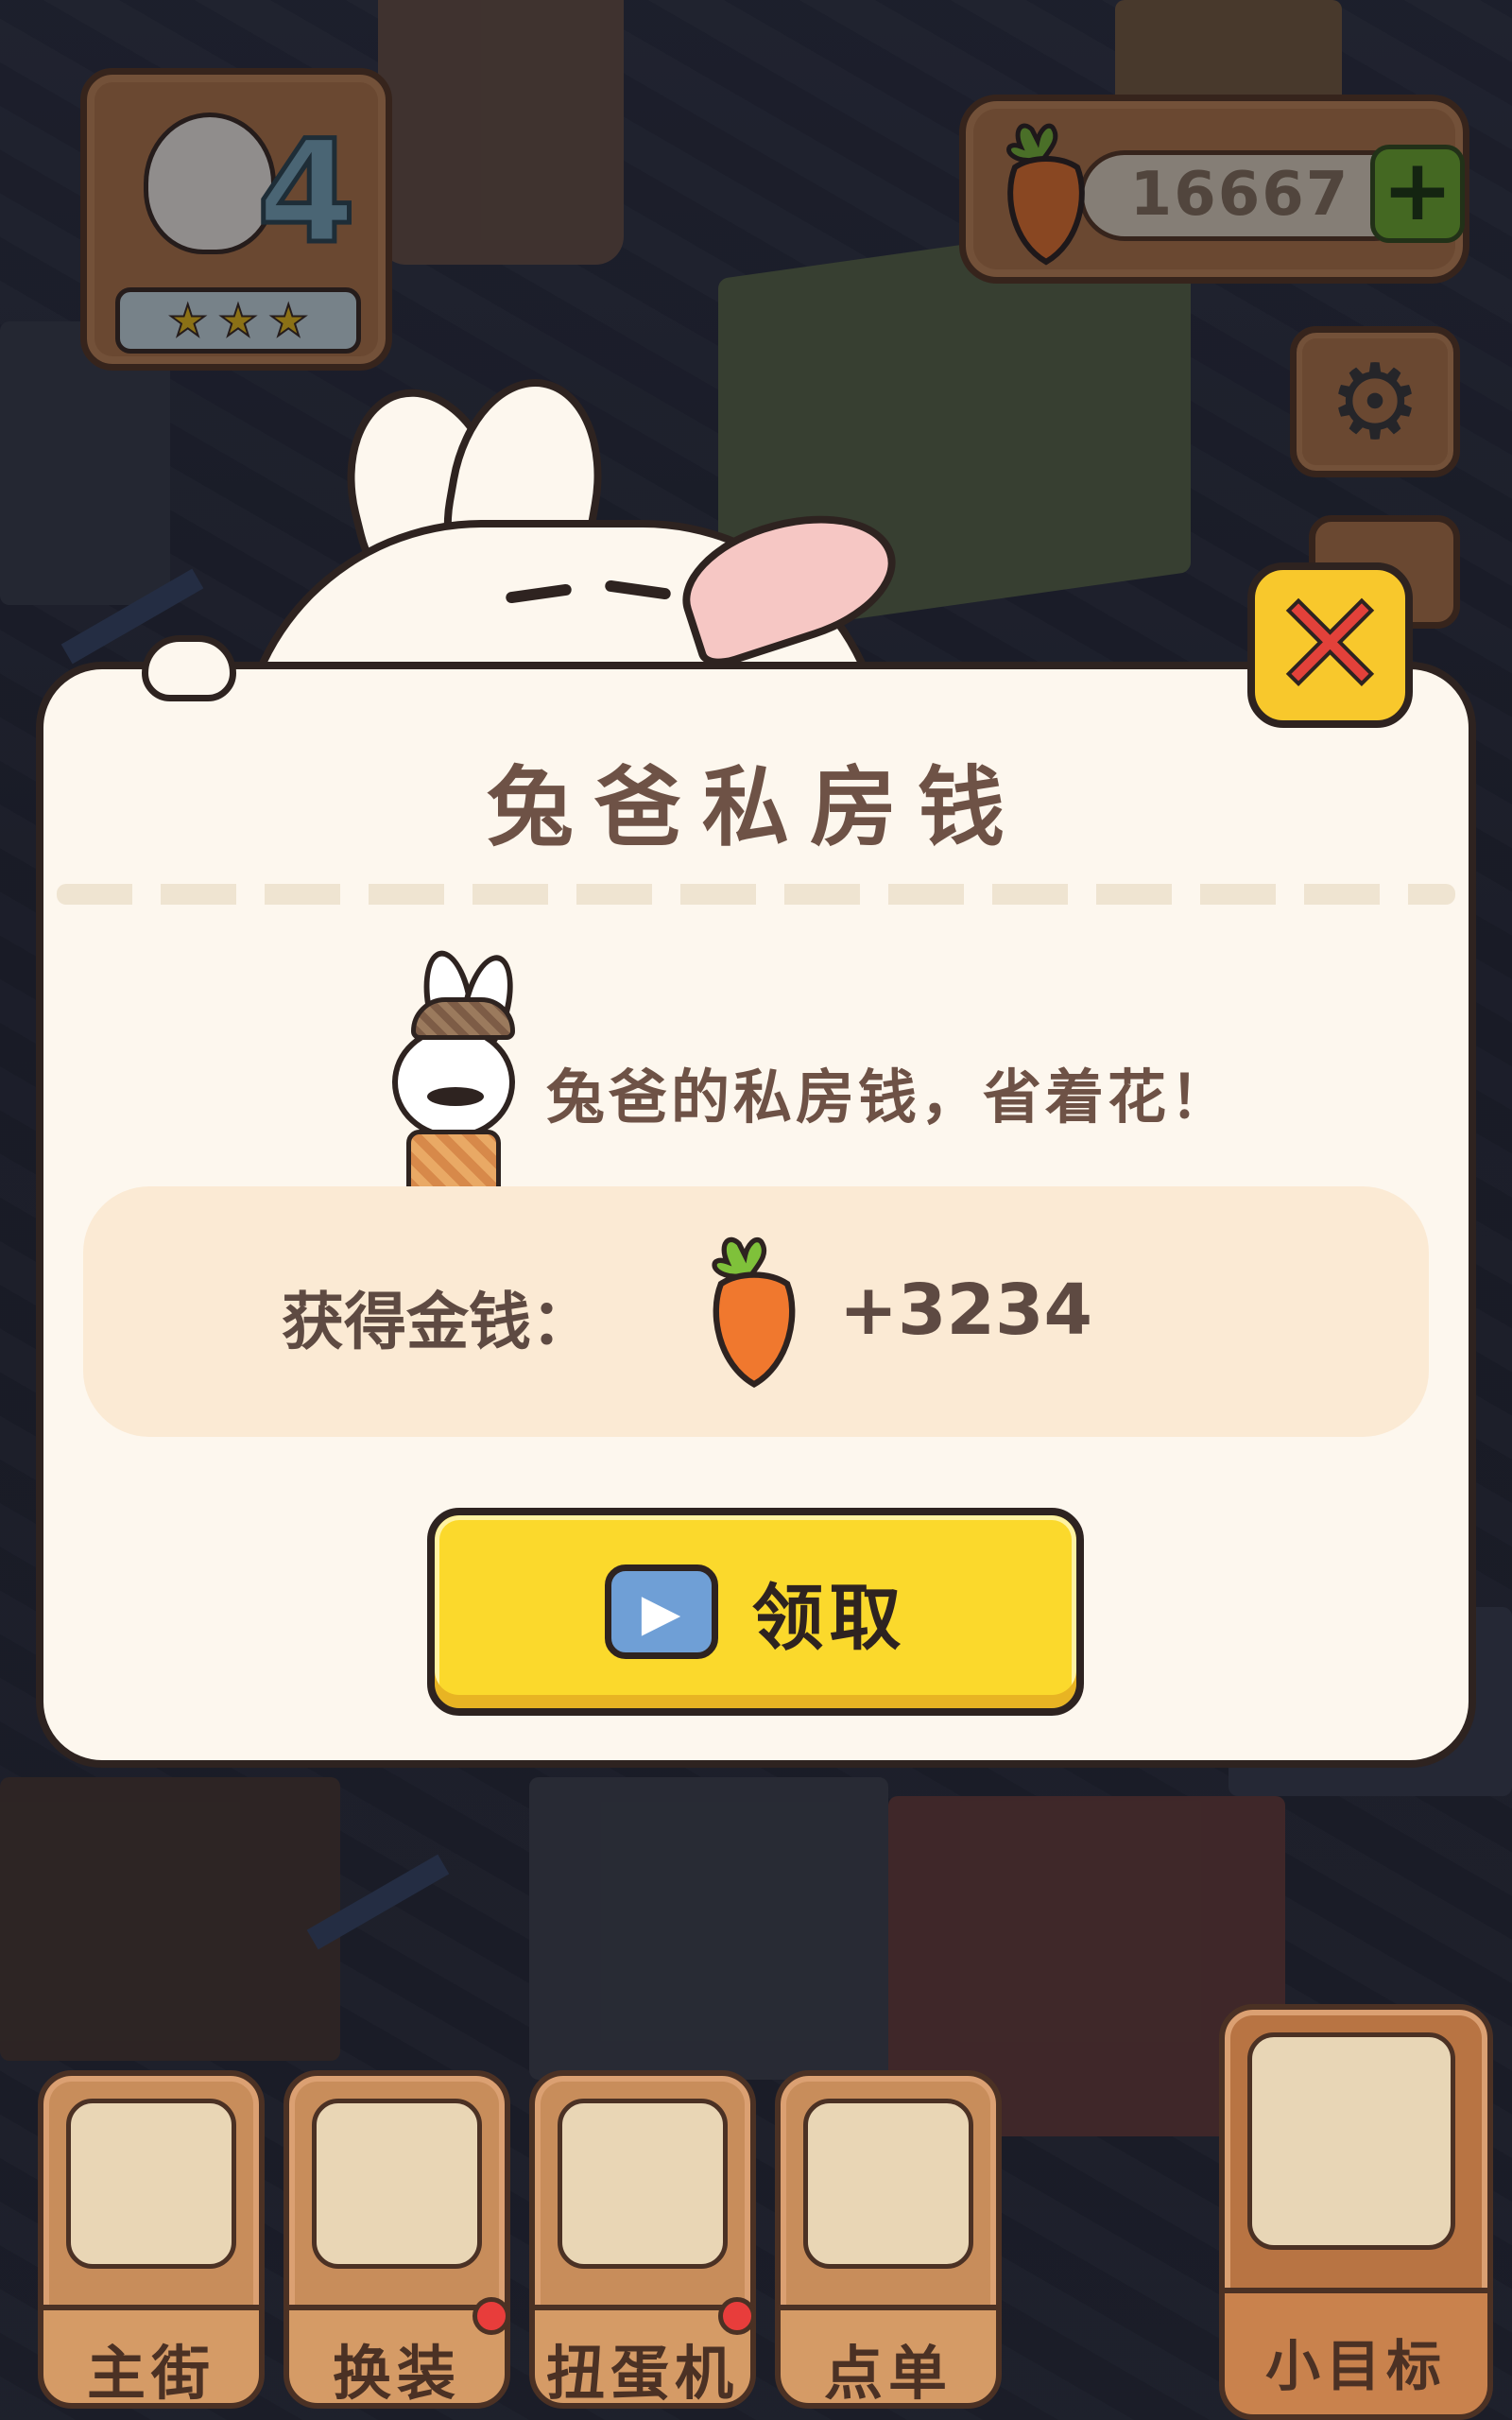 The image size is (1512, 2420). I want to click on nav-dress-up: 换装, so click(397, 2245).